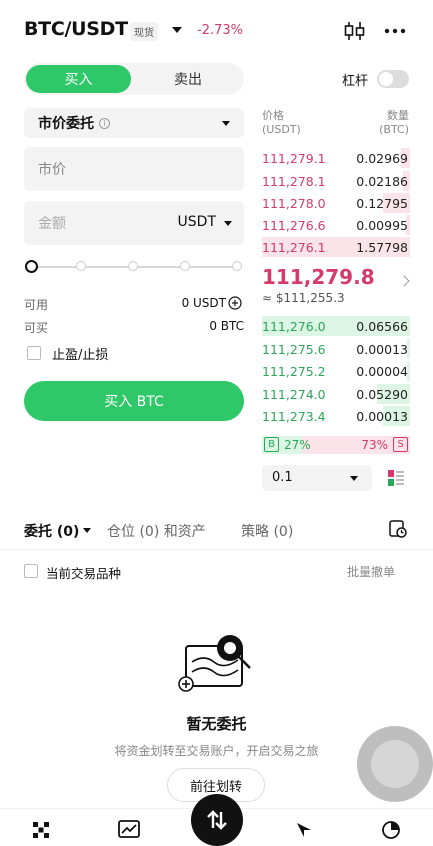  Describe the element at coordinates (34, 353) in the screenshot. I see `tpsl-checkbox` at that location.